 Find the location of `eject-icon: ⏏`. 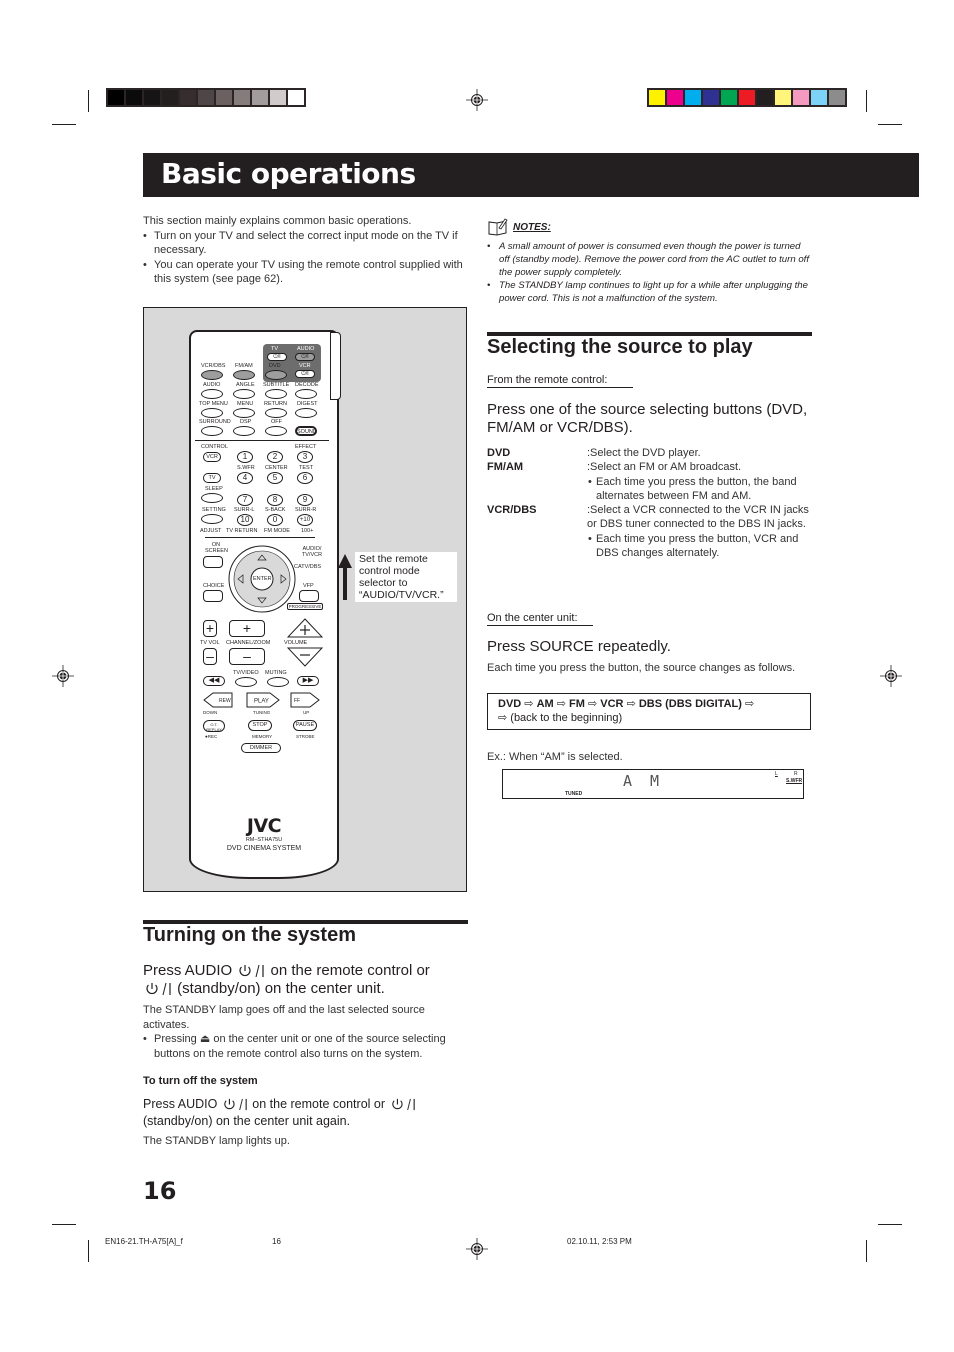

eject-icon: ⏏ is located at coordinates (205, 1039).